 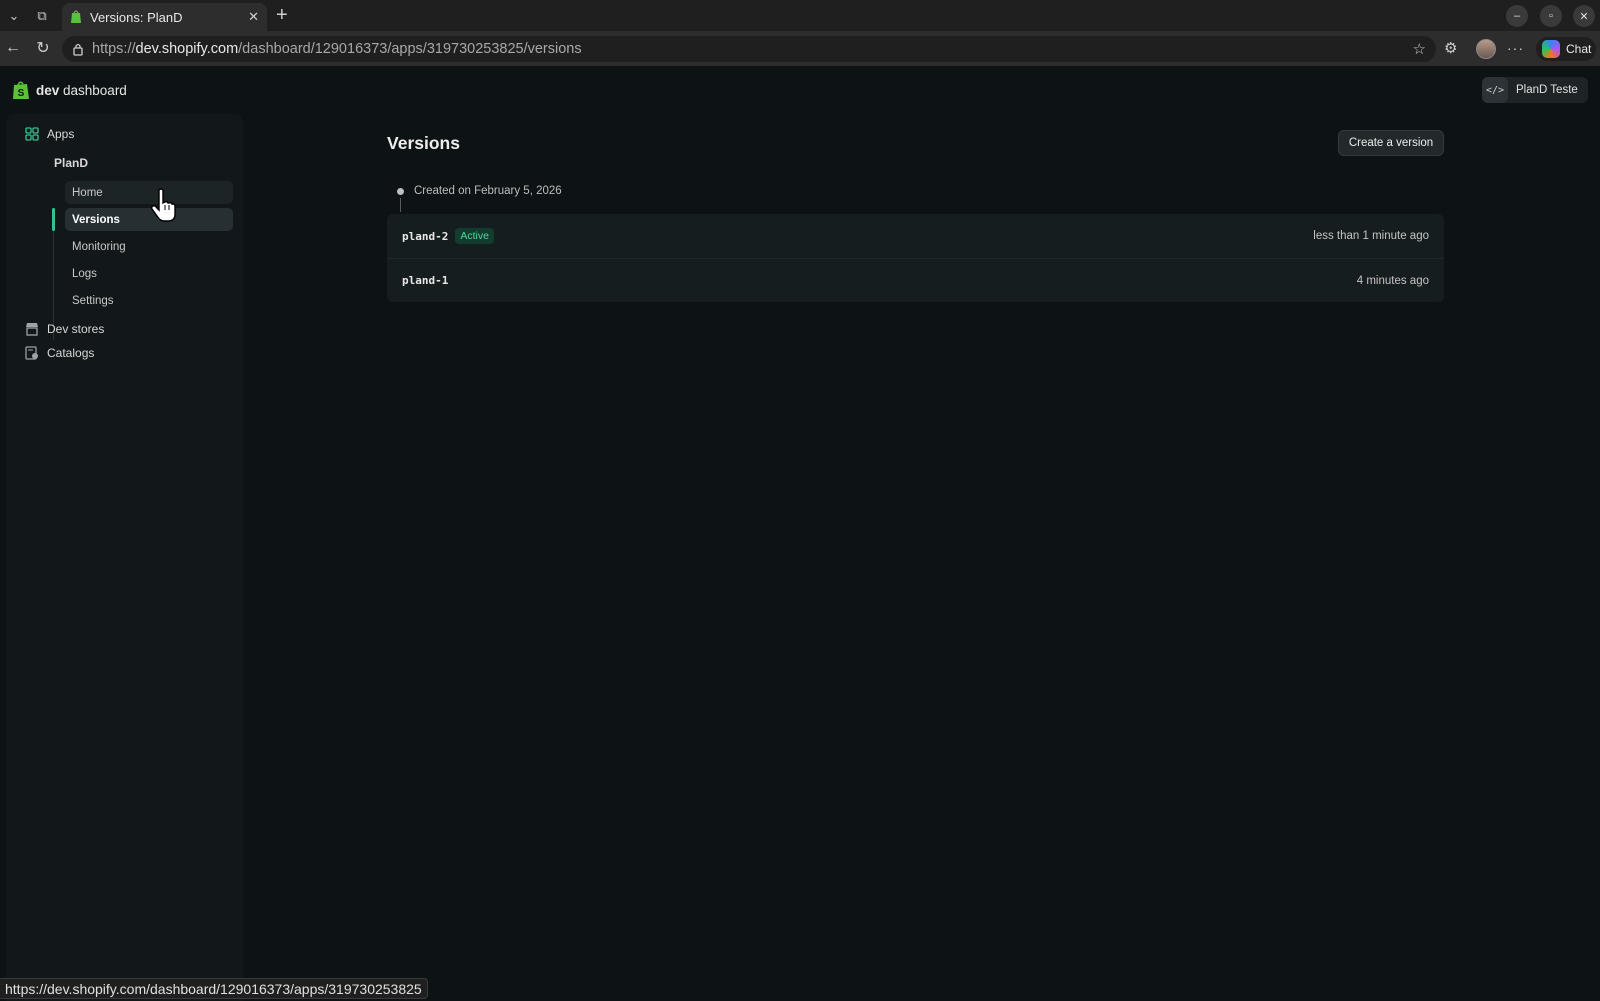 I want to click on version-row: pland-1 4 minutes ago, so click(x=915, y=280).